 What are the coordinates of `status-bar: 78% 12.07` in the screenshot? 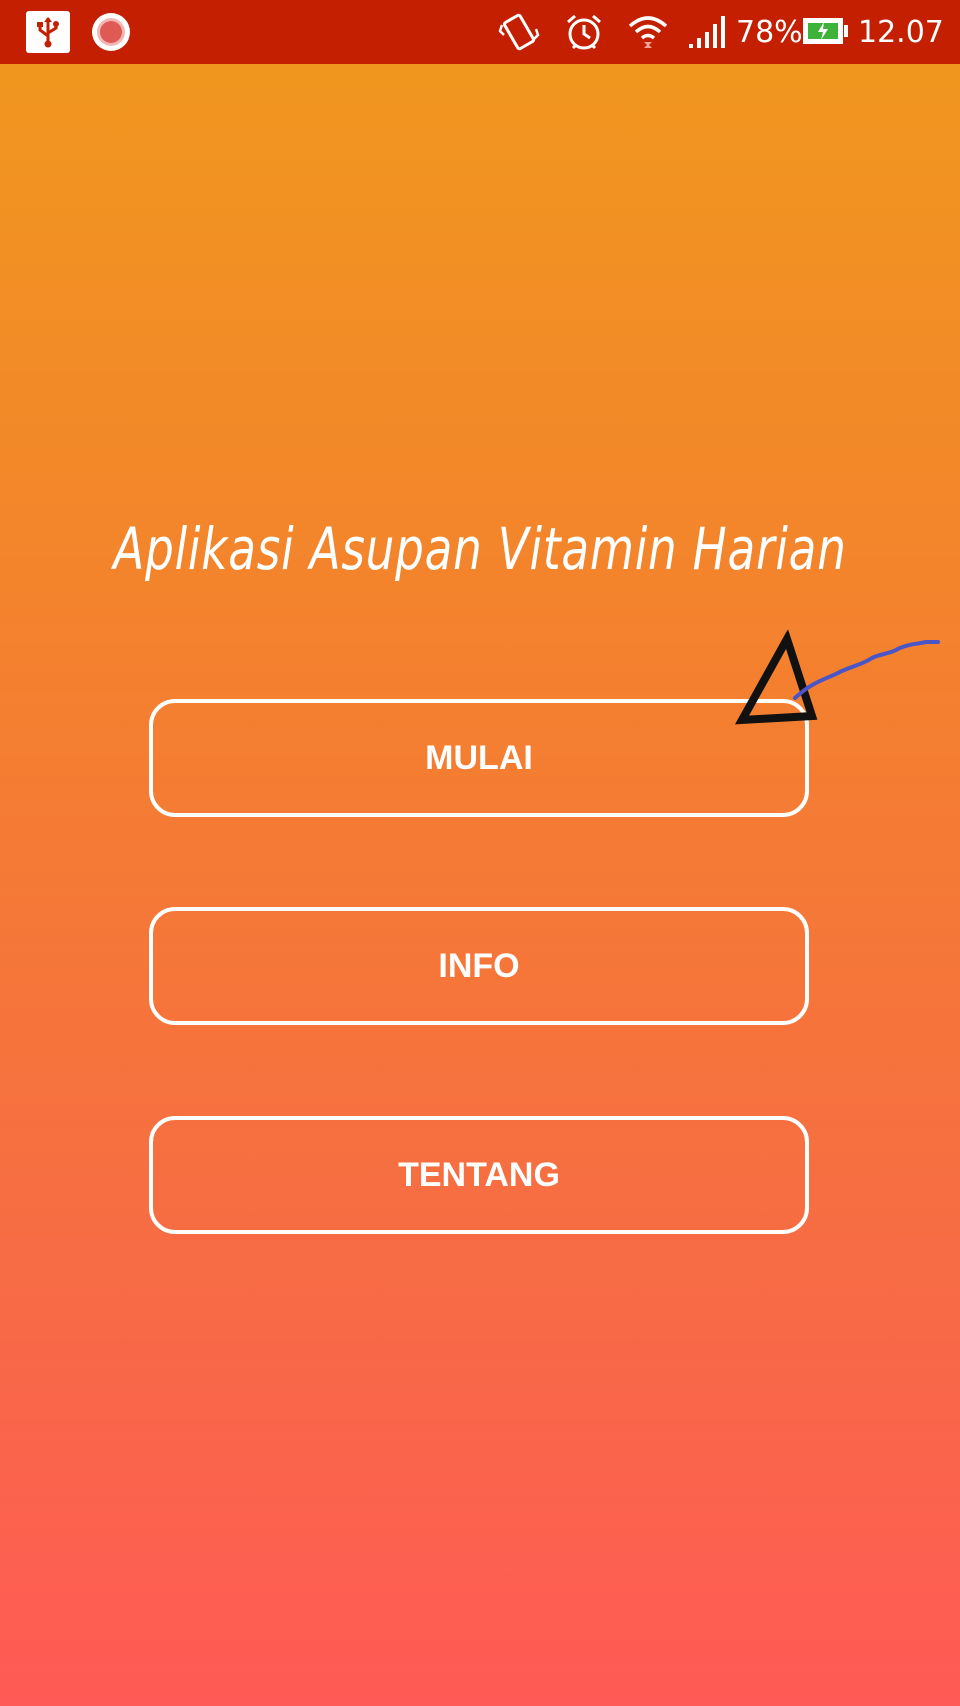 It's located at (480, 32).